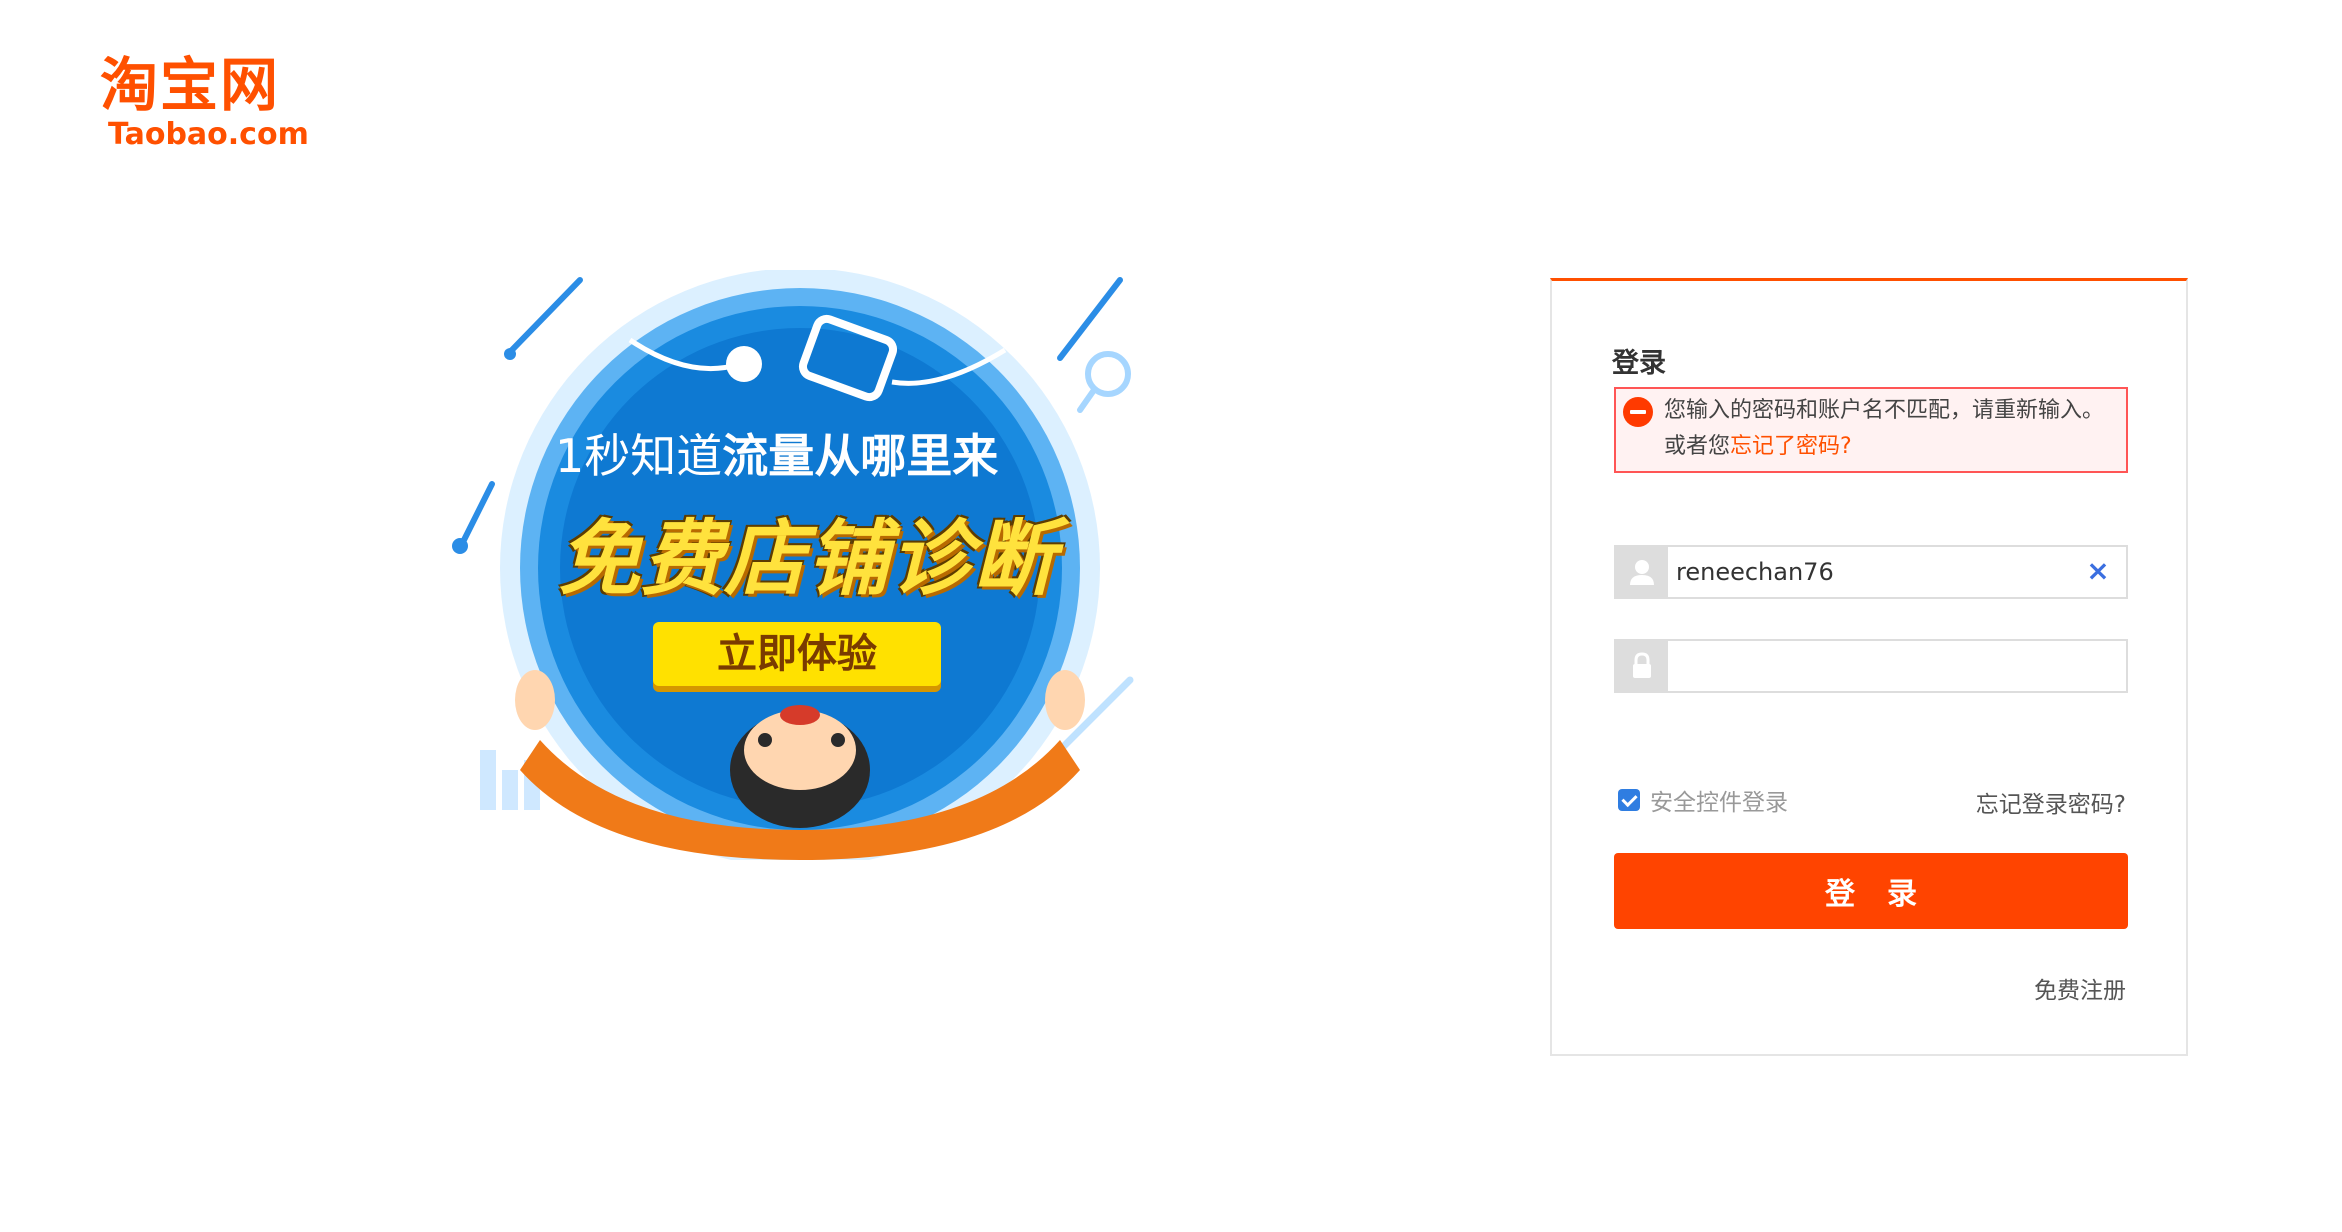 The image size is (2342, 1232). What do you see at coordinates (2051, 802) in the screenshot?
I see `forgot-password-link: 忘记登录密码?` at bounding box center [2051, 802].